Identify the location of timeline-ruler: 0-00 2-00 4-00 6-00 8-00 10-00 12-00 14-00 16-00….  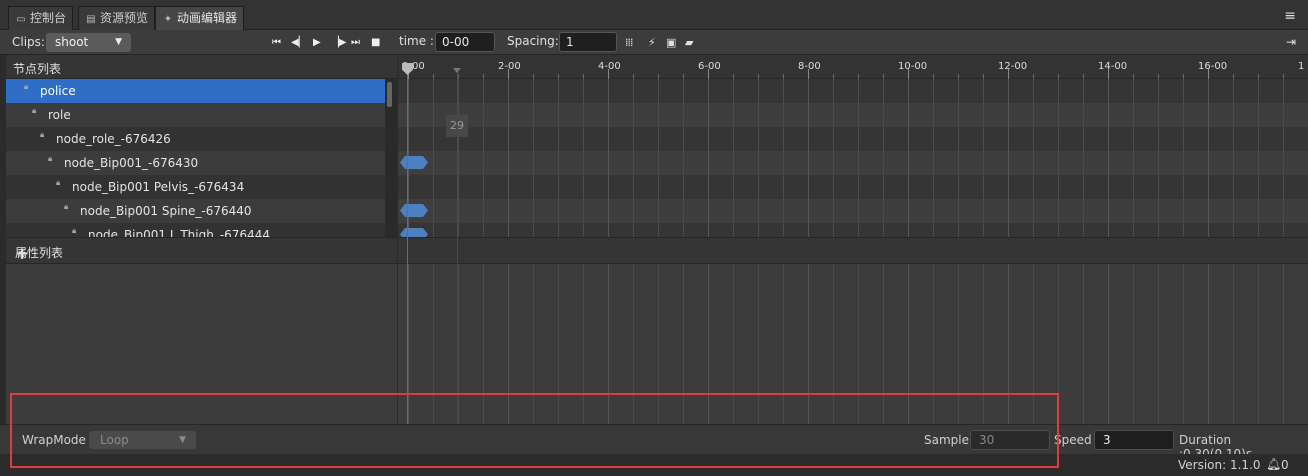
(853, 67).